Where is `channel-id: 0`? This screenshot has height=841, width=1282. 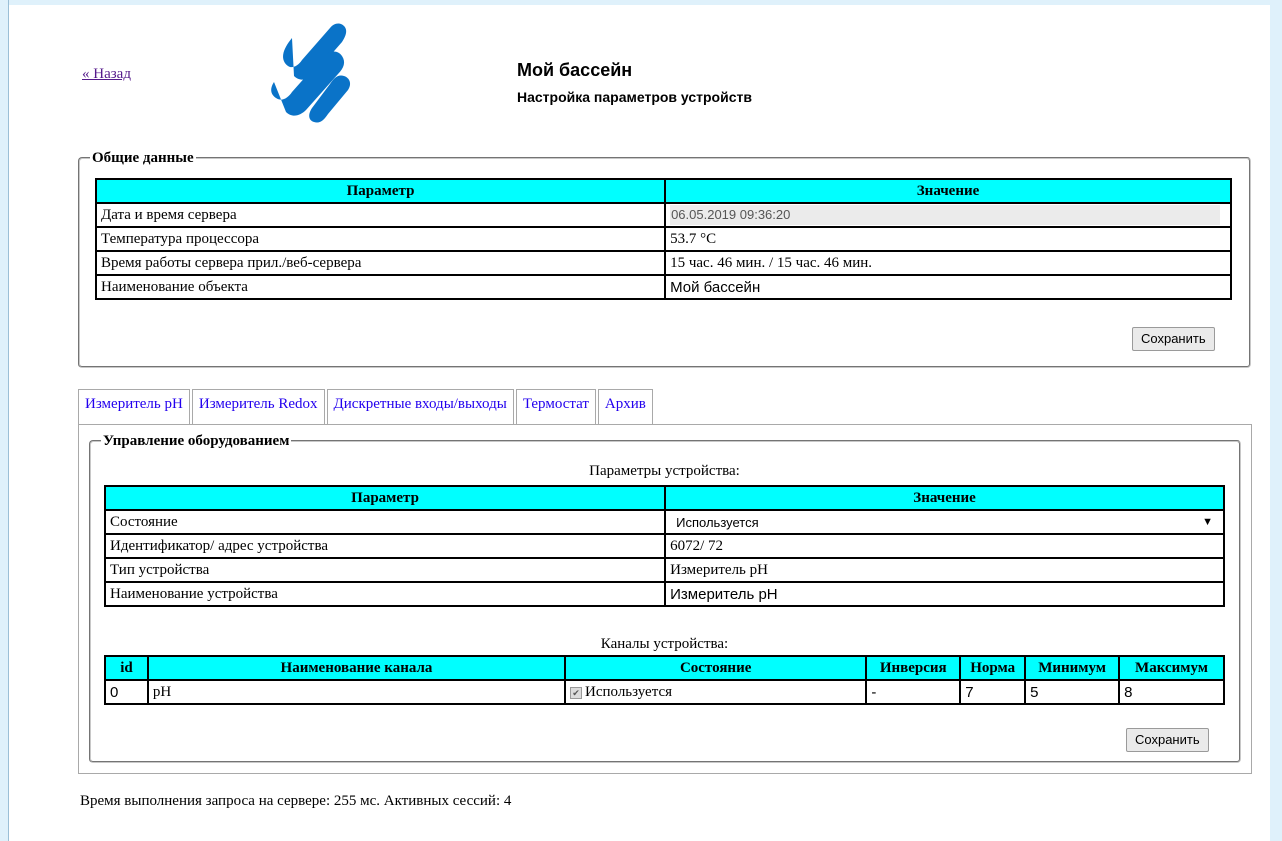 channel-id: 0 is located at coordinates (126, 692).